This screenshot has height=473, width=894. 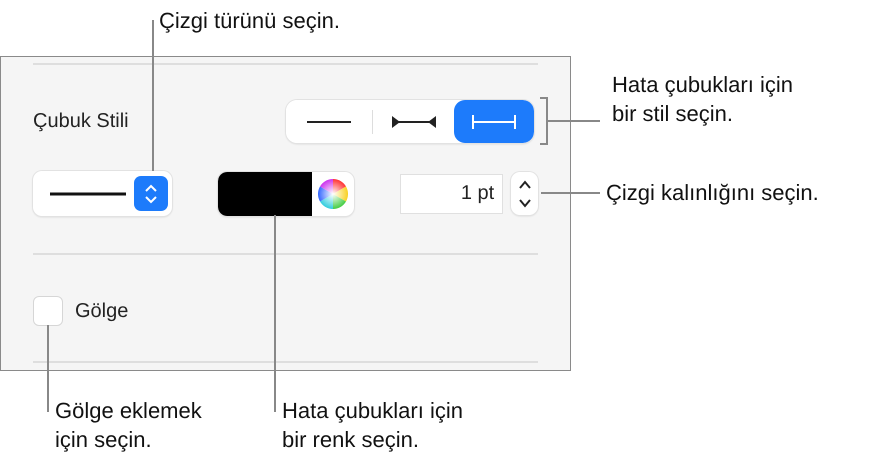 I want to click on capped-line-icon, so click(x=494, y=121).